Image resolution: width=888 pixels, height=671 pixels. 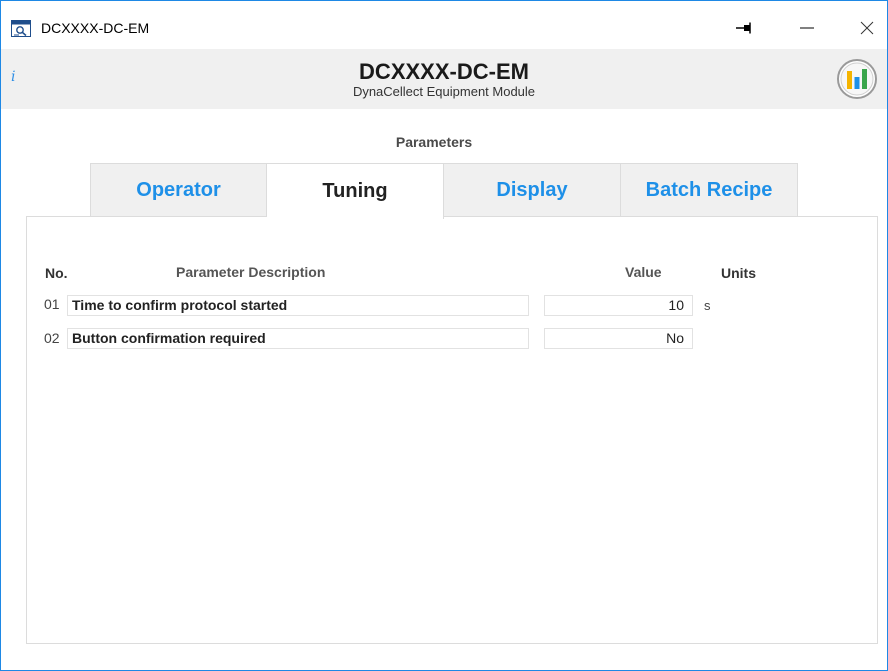 What do you see at coordinates (178, 190) in the screenshot?
I see `tab-operator: Operator` at bounding box center [178, 190].